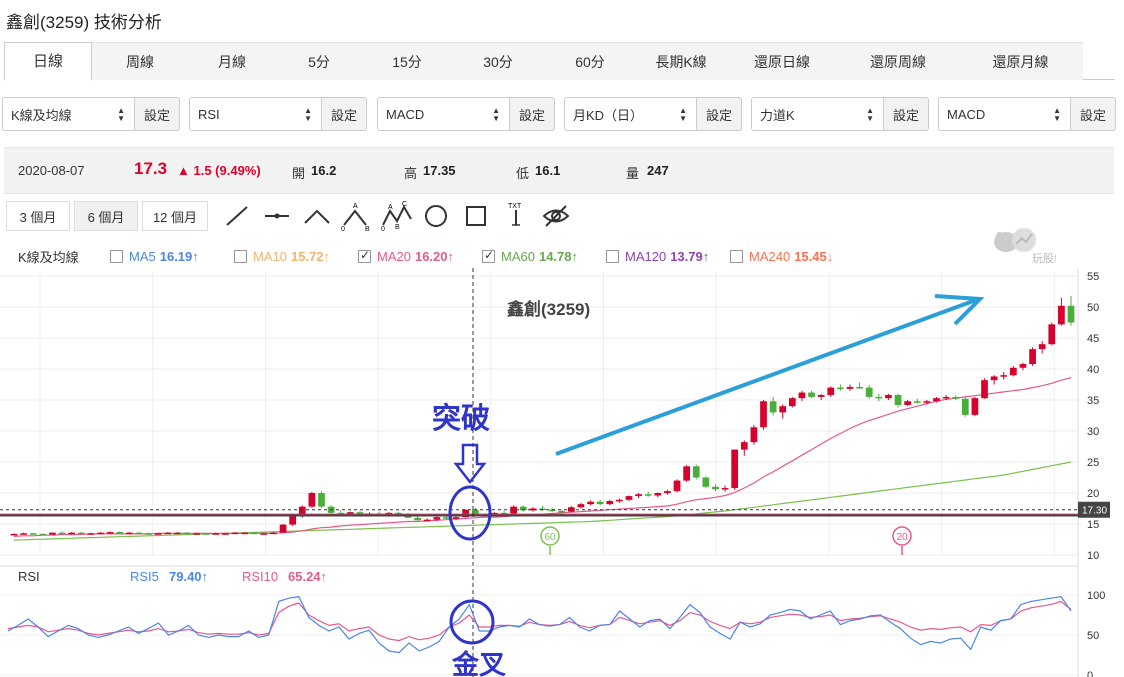 The height and width of the screenshot is (677, 1124). What do you see at coordinates (144, 576) in the screenshot?
I see `rsi5-label: RSI5` at bounding box center [144, 576].